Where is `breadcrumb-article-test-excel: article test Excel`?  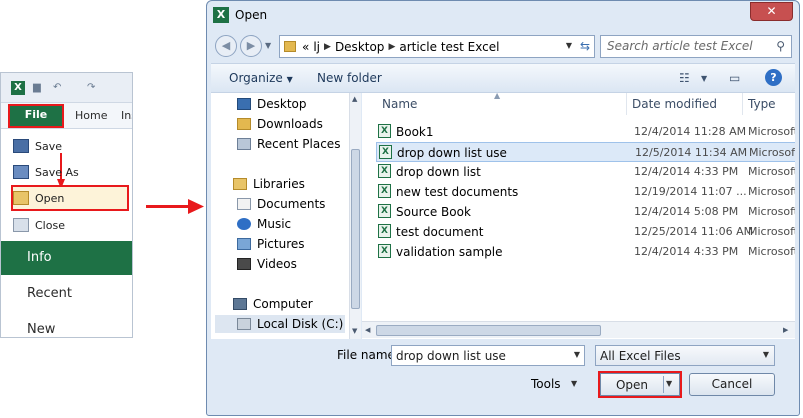
breadcrumb-article-test-excel: article test Excel is located at coordinates (449, 47).